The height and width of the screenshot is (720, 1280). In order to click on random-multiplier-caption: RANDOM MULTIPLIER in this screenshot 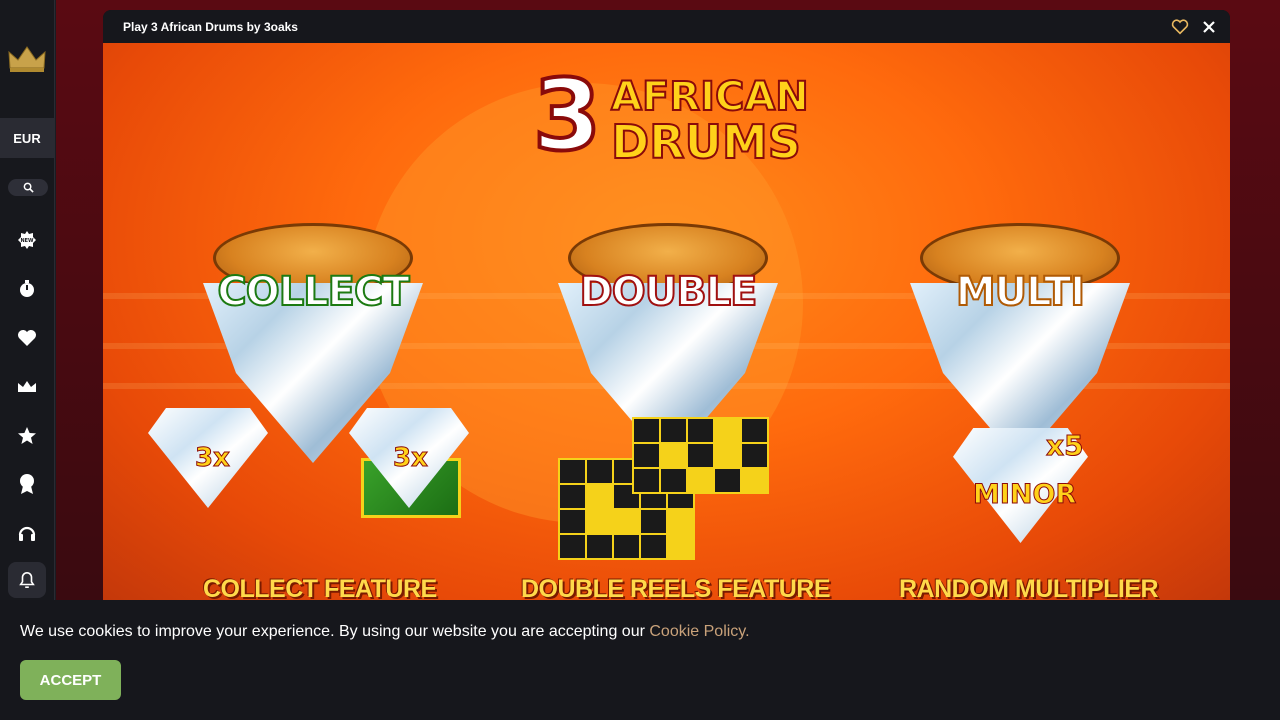, I will do `click(1029, 587)`.